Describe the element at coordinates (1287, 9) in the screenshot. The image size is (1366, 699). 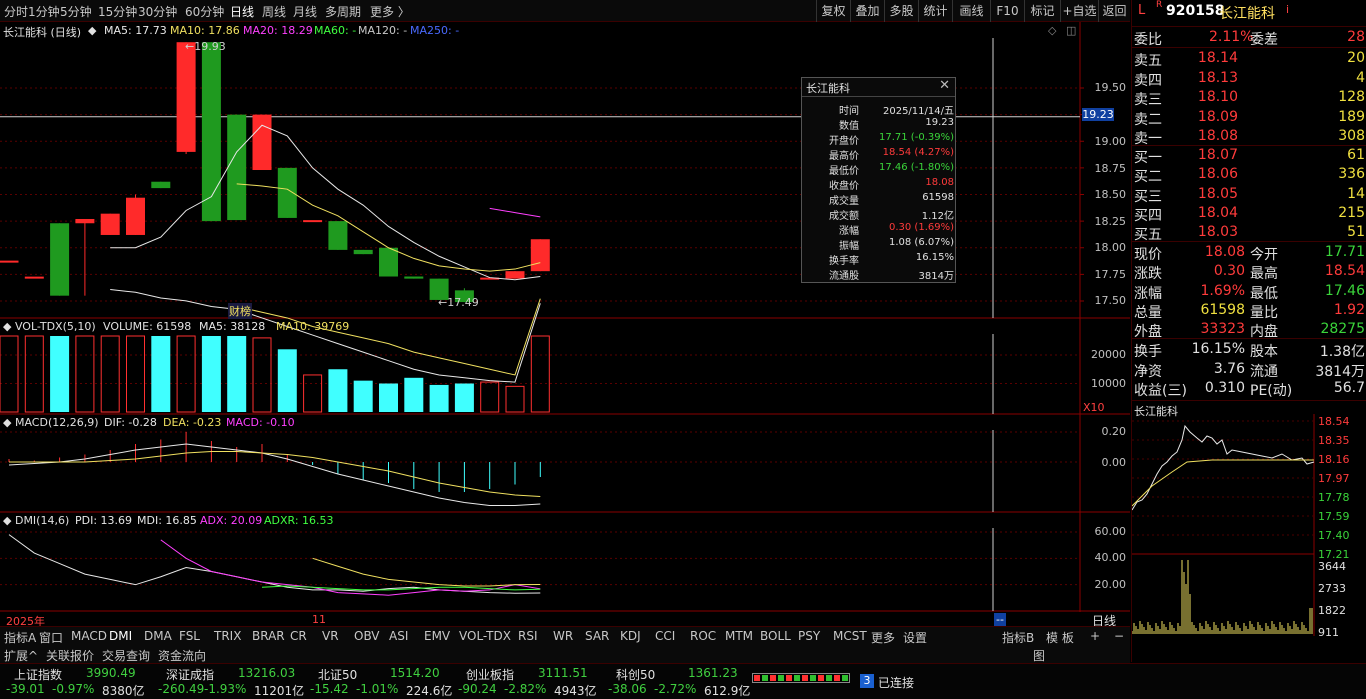
I see `info-icon: i` at that location.